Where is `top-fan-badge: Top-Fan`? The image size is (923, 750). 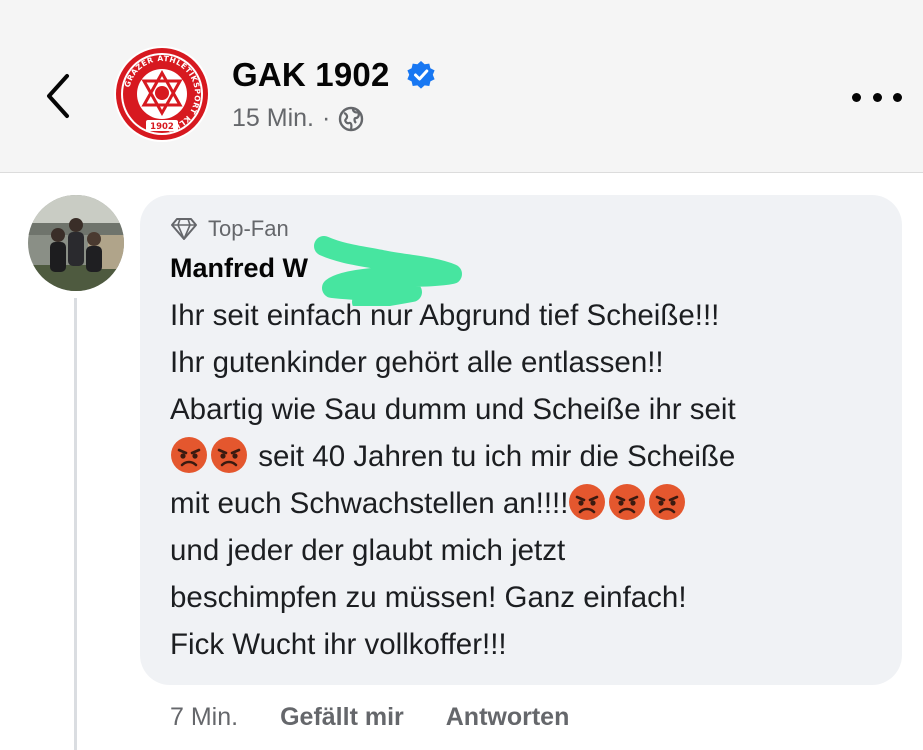 top-fan-badge: Top-Fan is located at coordinates (229, 229).